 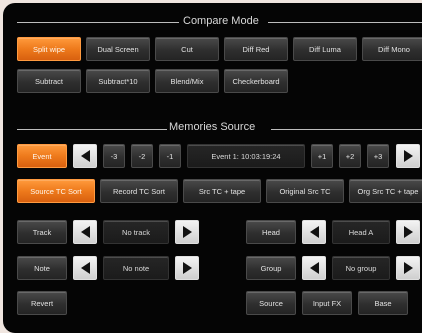 I want to click on org-src-tc-tape-button: Org Src TC + tape, so click(x=385, y=191).